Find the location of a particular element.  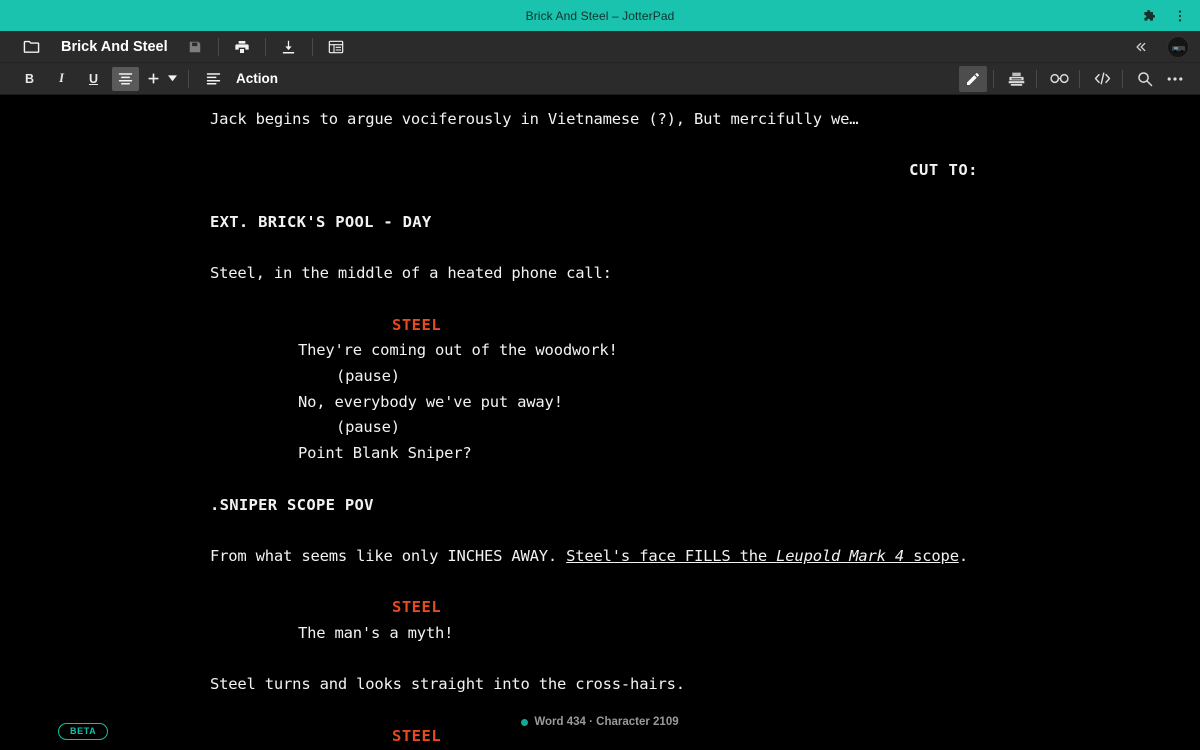

underline-button: U is located at coordinates (93, 79).